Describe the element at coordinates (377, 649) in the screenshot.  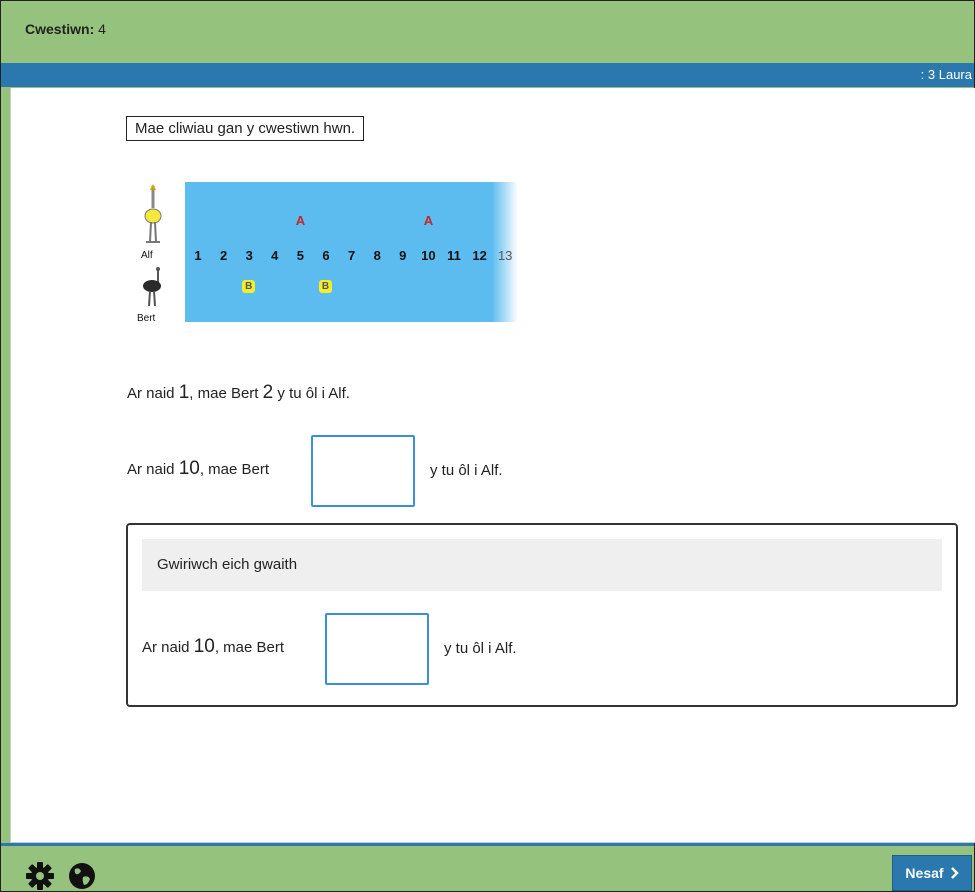
I see `check-answer-input` at that location.